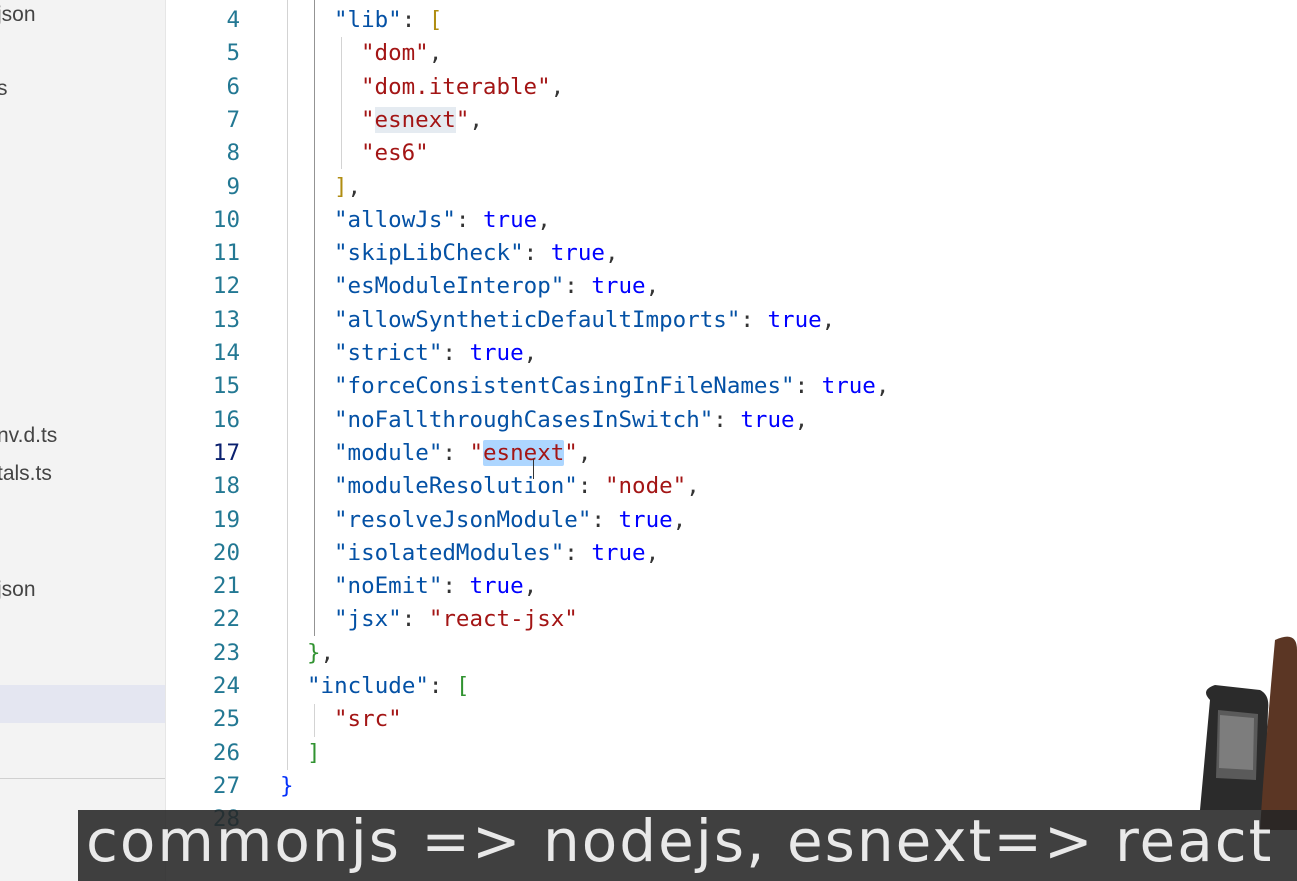  Describe the element at coordinates (226, 719) in the screenshot. I see `line-number: 25` at that location.